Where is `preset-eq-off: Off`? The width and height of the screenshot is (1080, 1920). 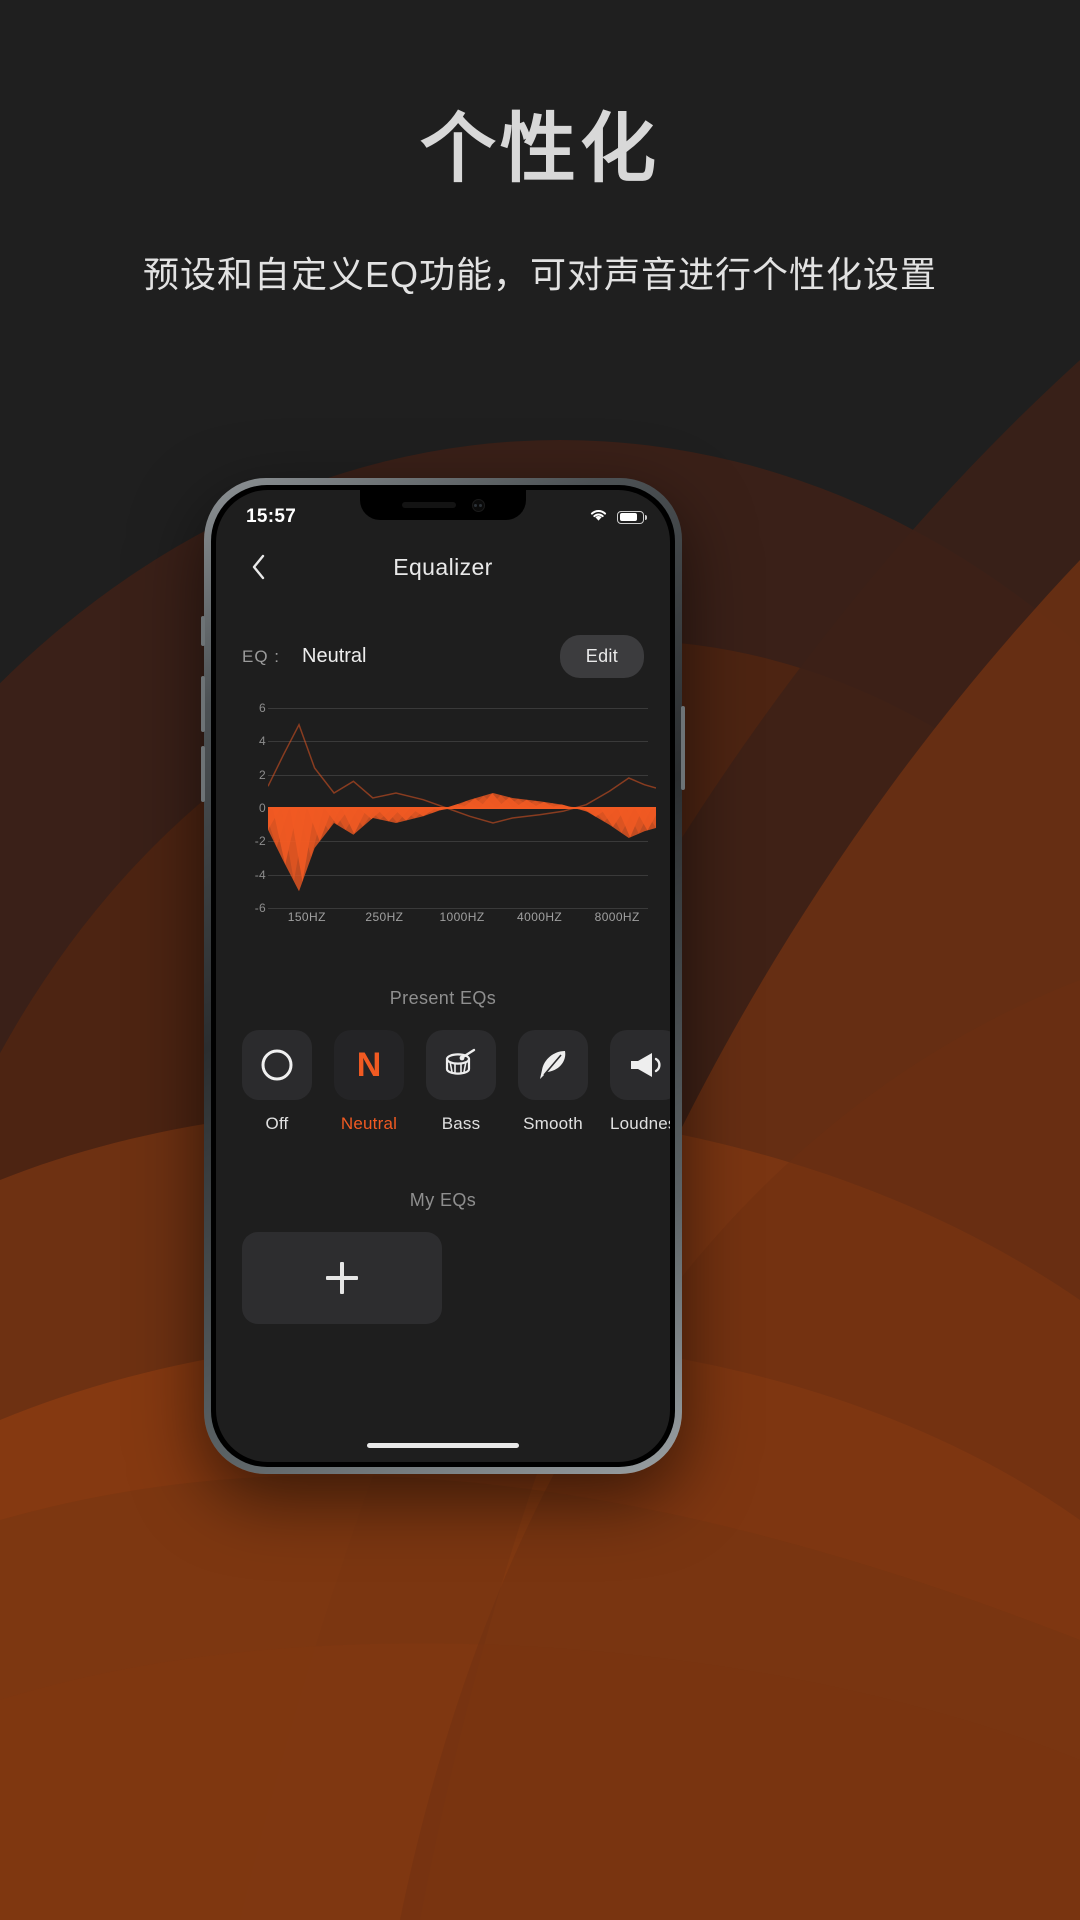 preset-eq-off: Off is located at coordinates (277, 1082).